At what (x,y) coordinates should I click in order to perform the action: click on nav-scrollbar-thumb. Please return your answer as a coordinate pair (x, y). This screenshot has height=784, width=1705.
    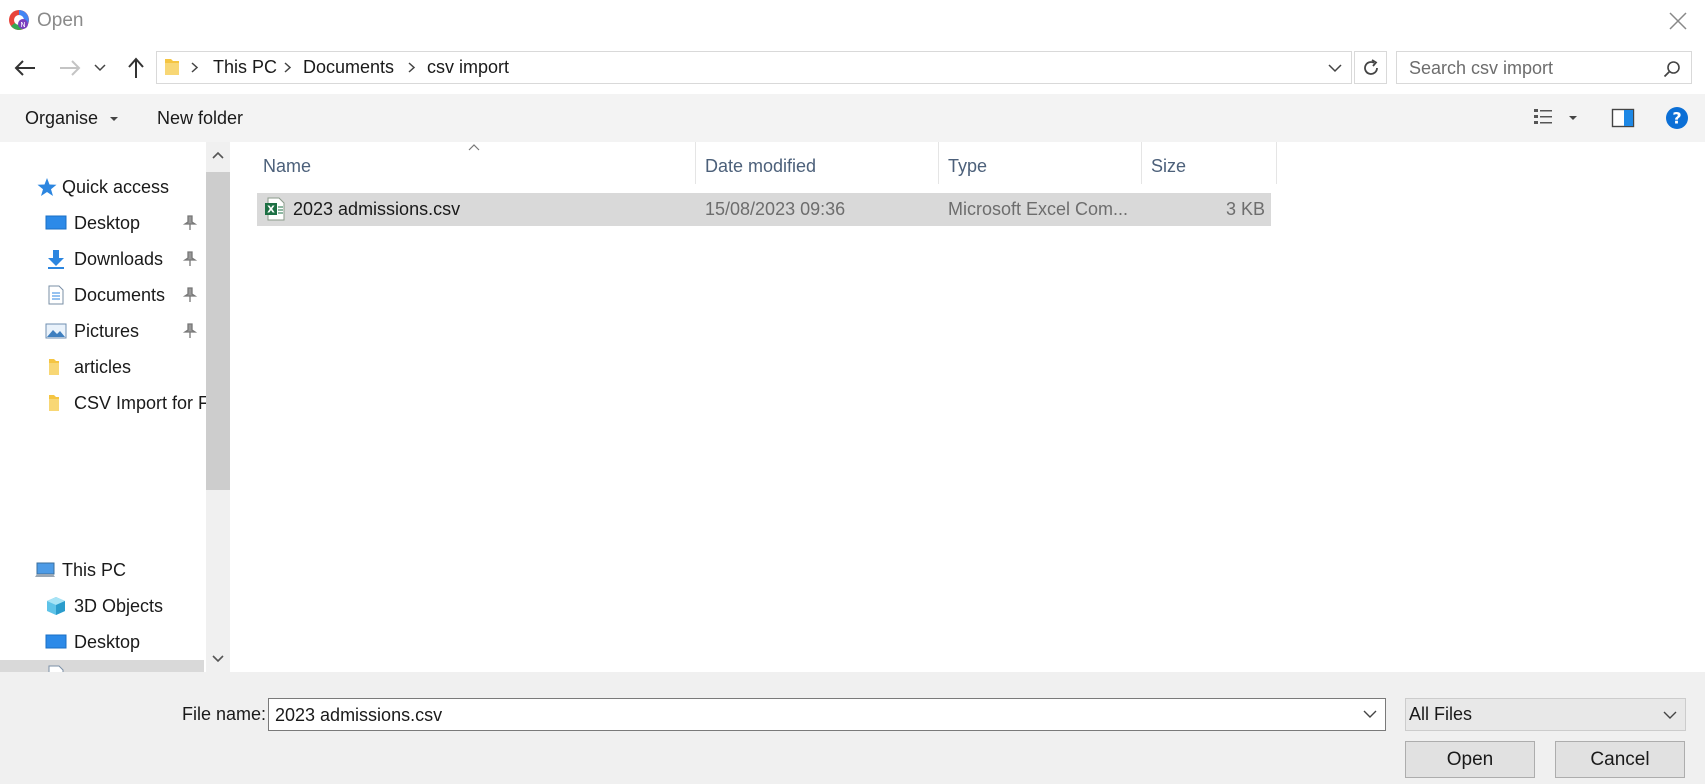
    Looking at the image, I should click on (218, 331).